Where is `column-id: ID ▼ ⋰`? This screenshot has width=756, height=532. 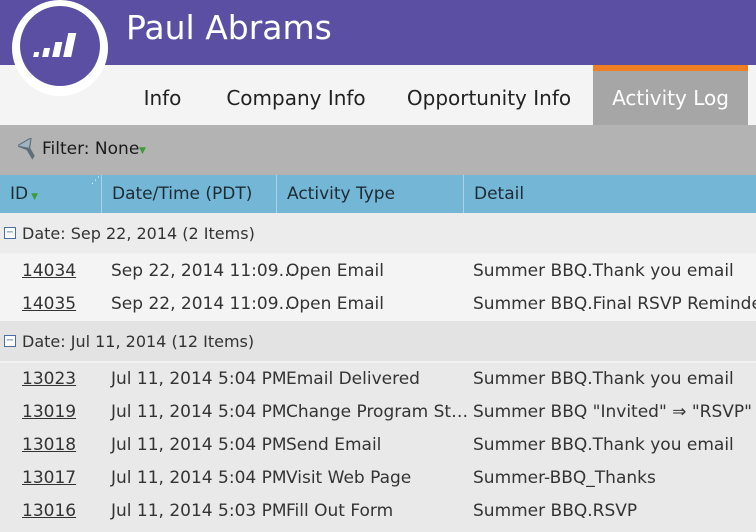 column-id: ID ▼ ⋰ is located at coordinates (51, 194).